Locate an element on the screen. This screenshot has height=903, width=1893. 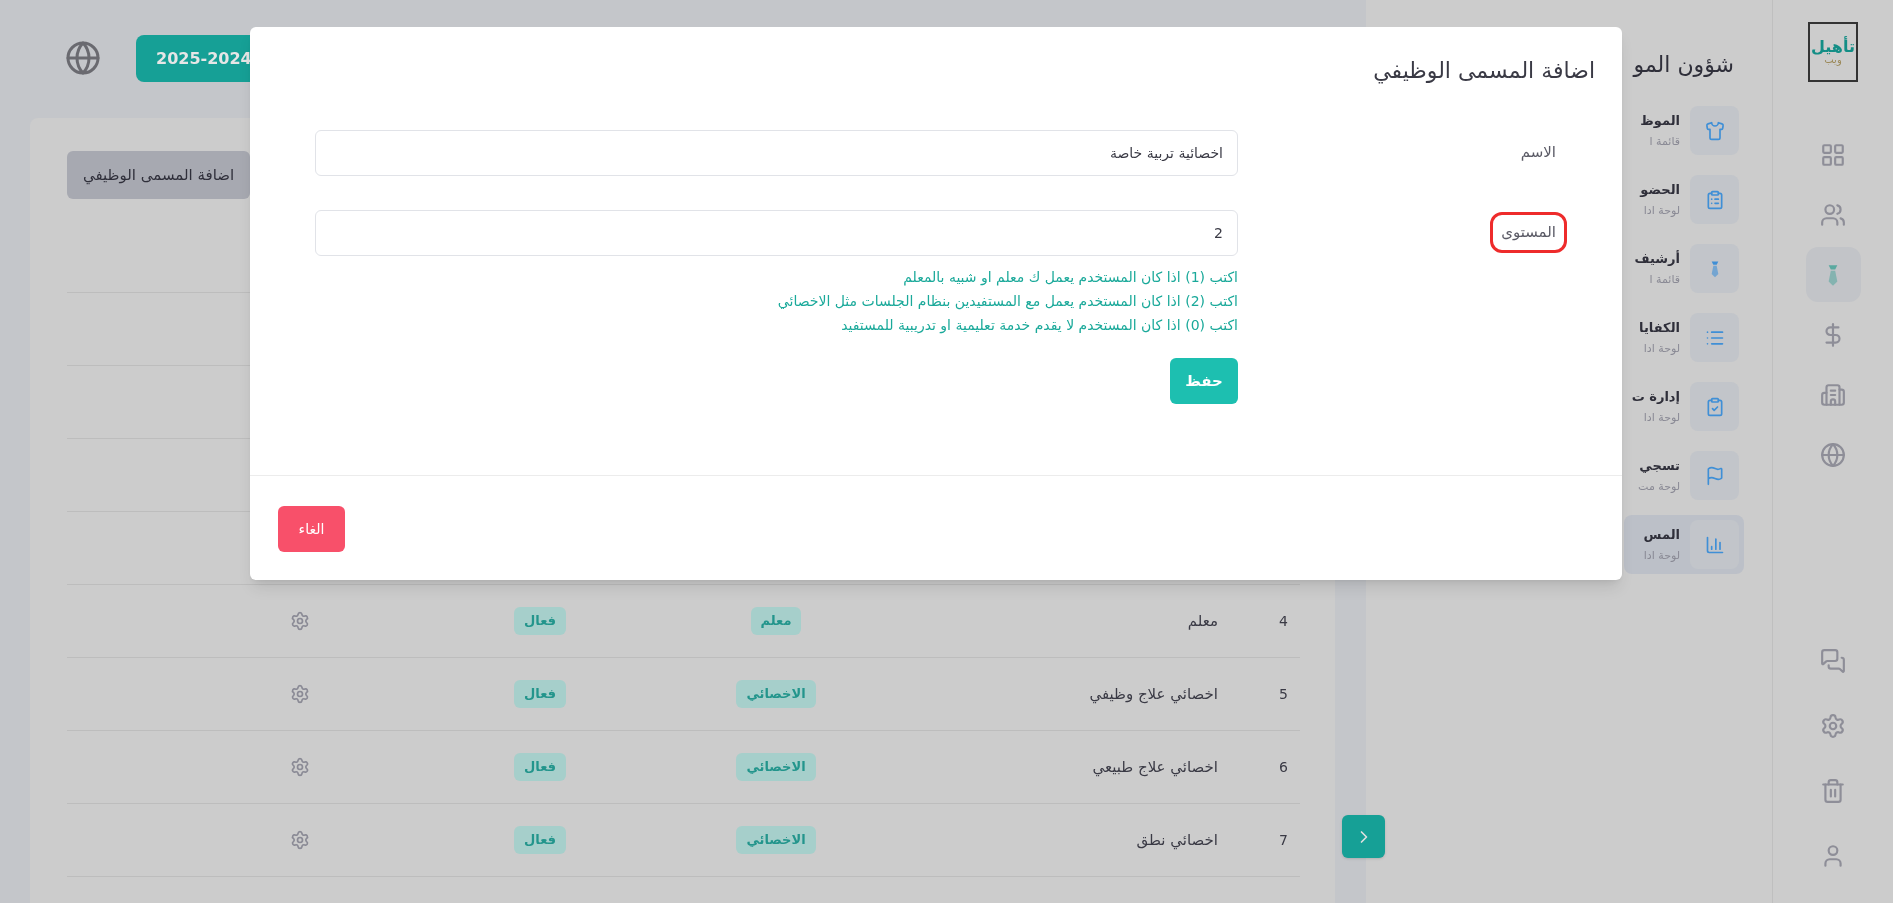
logo-subtext: ويب is located at coordinates (1833, 60).